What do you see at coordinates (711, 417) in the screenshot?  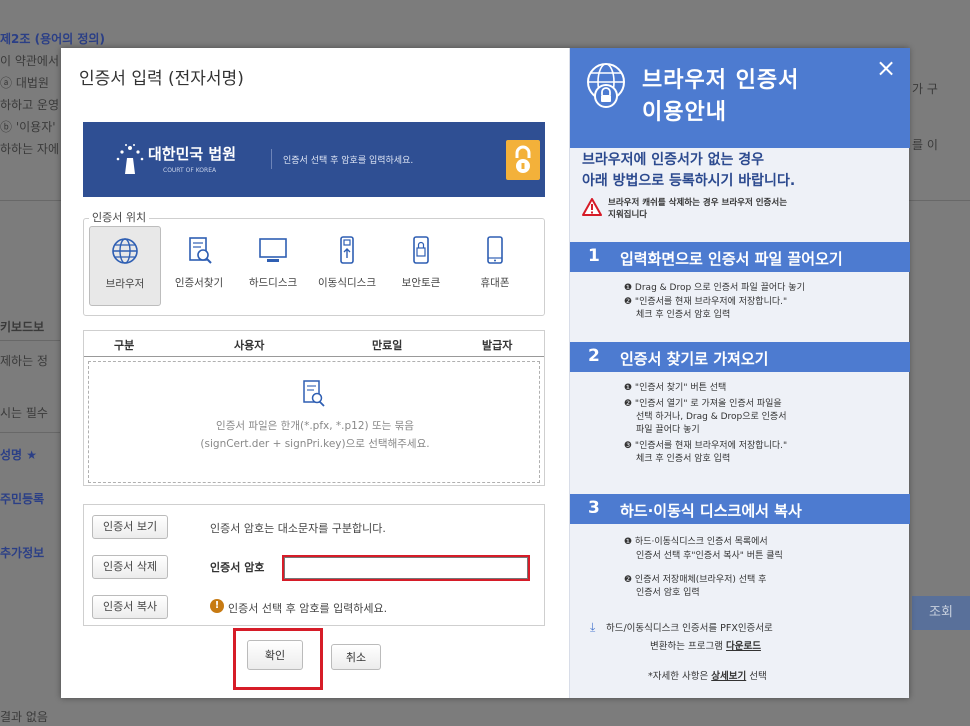 I see `step-instruction: 선택 하거나, Drag & Drop으로 인증서` at bounding box center [711, 417].